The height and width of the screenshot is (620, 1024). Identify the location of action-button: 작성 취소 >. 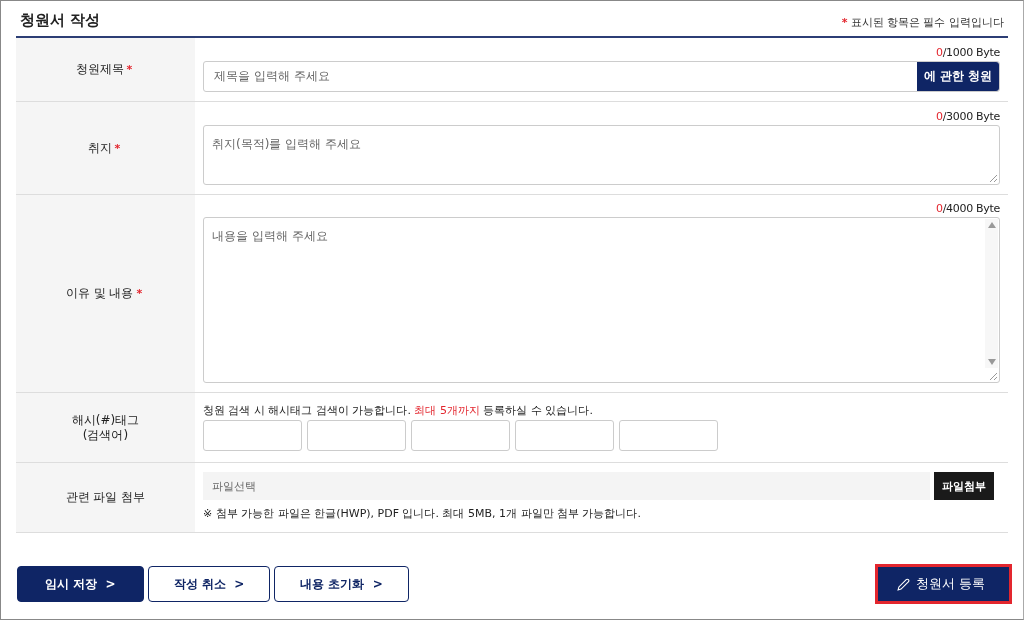
(209, 584).